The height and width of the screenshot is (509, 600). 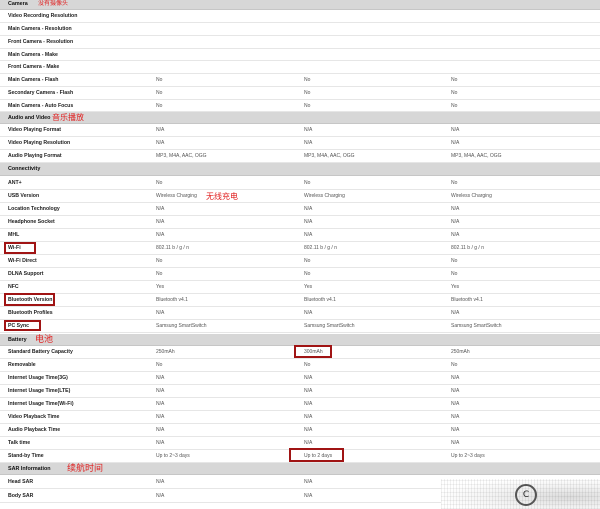 I want to click on annotation-music-playback: 音乐播放, so click(x=68, y=117).